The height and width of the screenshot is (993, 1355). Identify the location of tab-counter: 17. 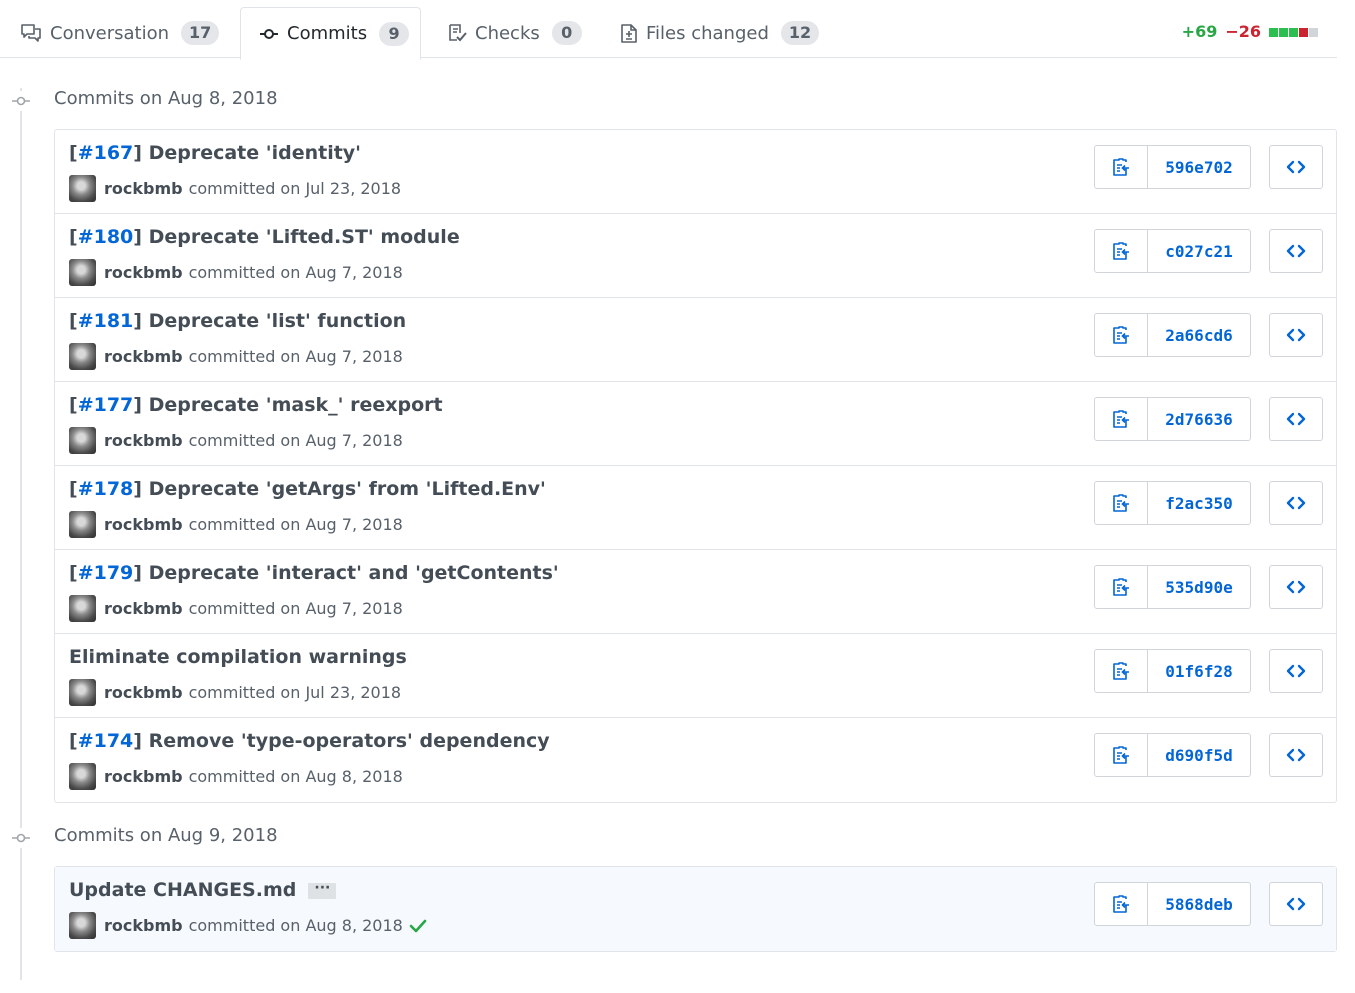
(200, 33).